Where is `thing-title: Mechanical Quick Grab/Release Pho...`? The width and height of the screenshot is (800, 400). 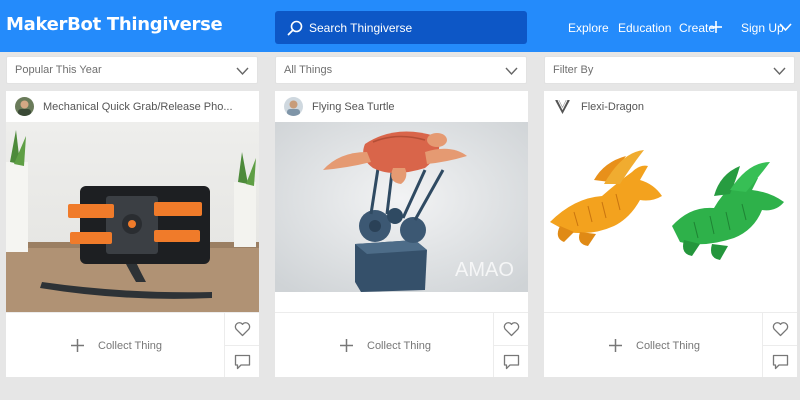 thing-title: Mechanical Quick Grab/Release Pho... is located at coordinates (138, 107).